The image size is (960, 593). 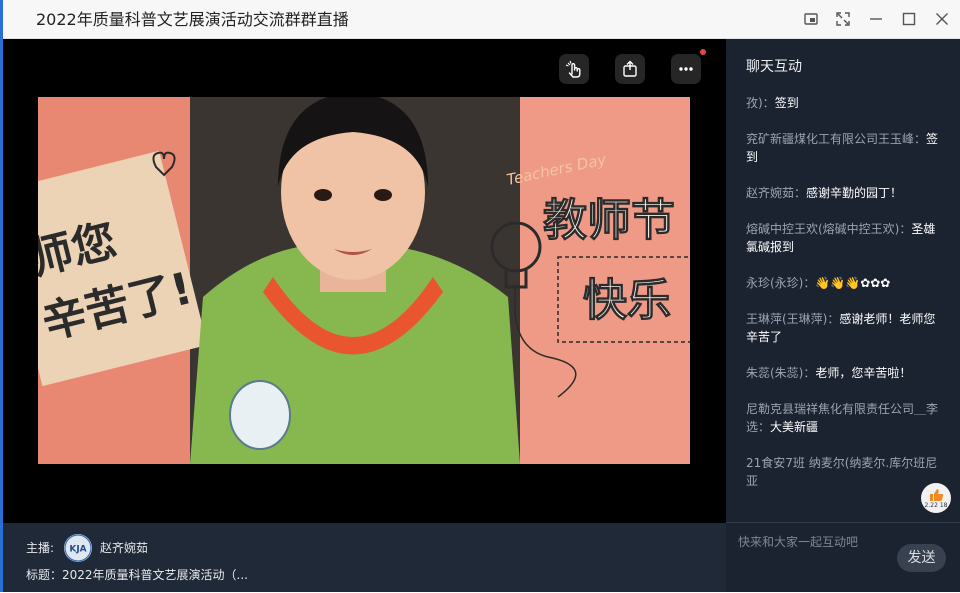 I want to click on chat-message: 朱蕊(朱蕊)：老师，您辛苦啦！, so click(x=846, y=373).